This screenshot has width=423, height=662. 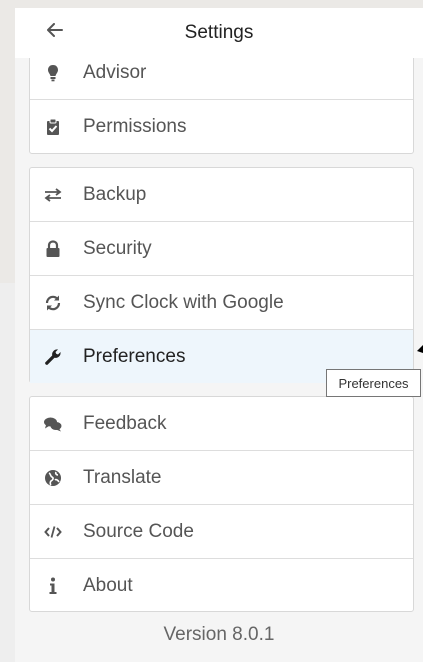 What do you see at coordinates (53, 195) in the screenshot?
I see `exchange-icon` at bounding box center [53, 195].